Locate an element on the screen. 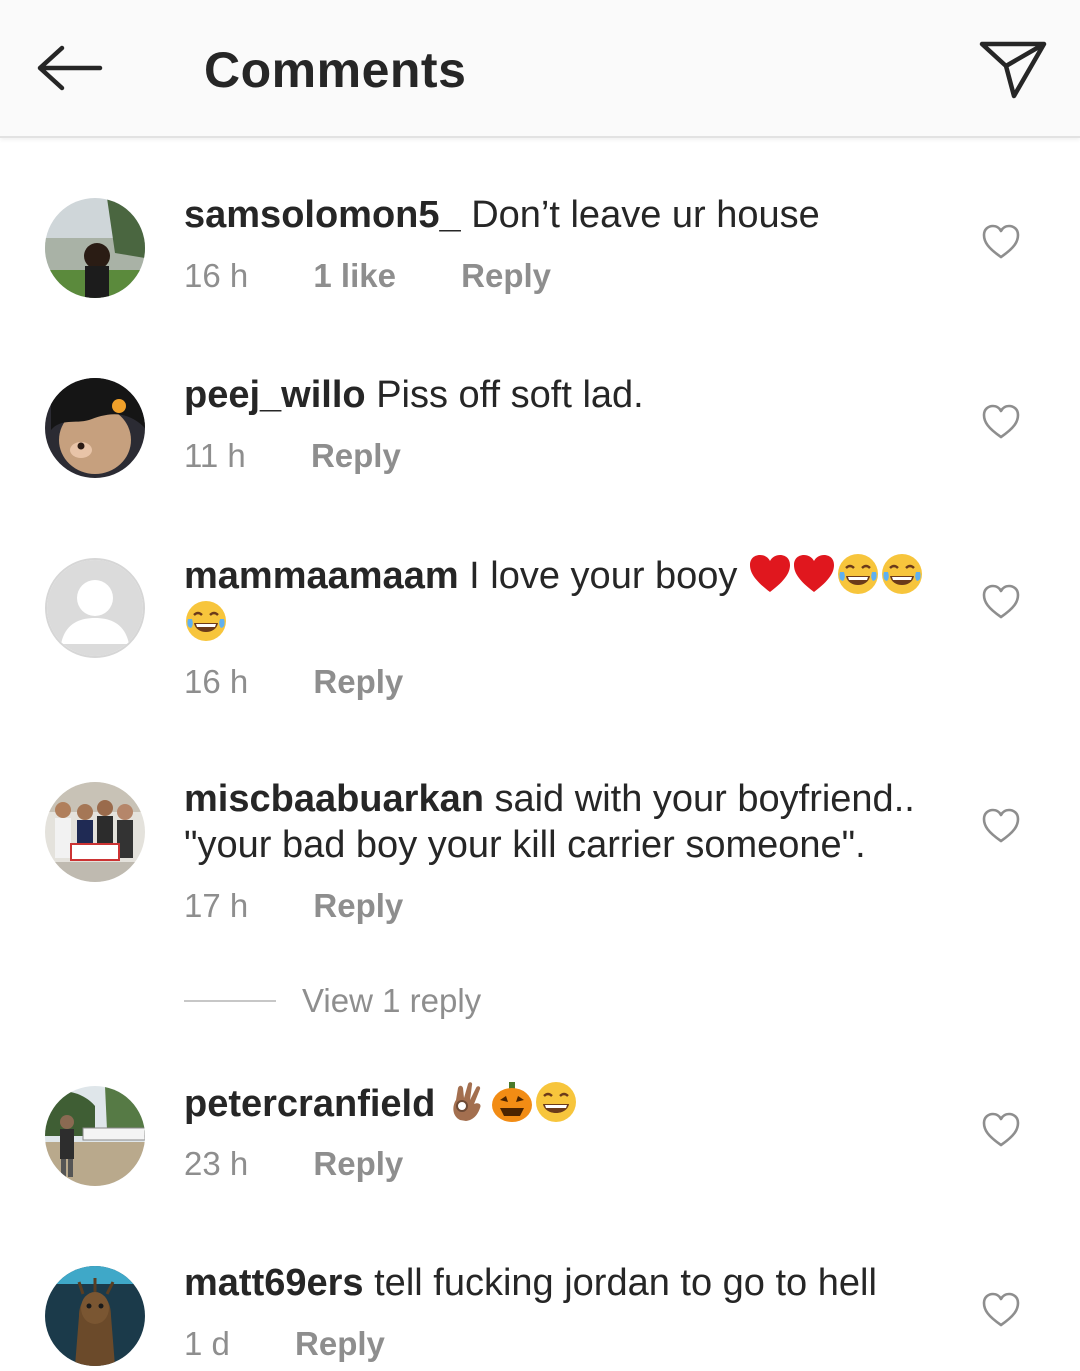 The height and width of the screenshot is (1371, 1080). grinning-face-emoji is located at coordinates (555, 1102).